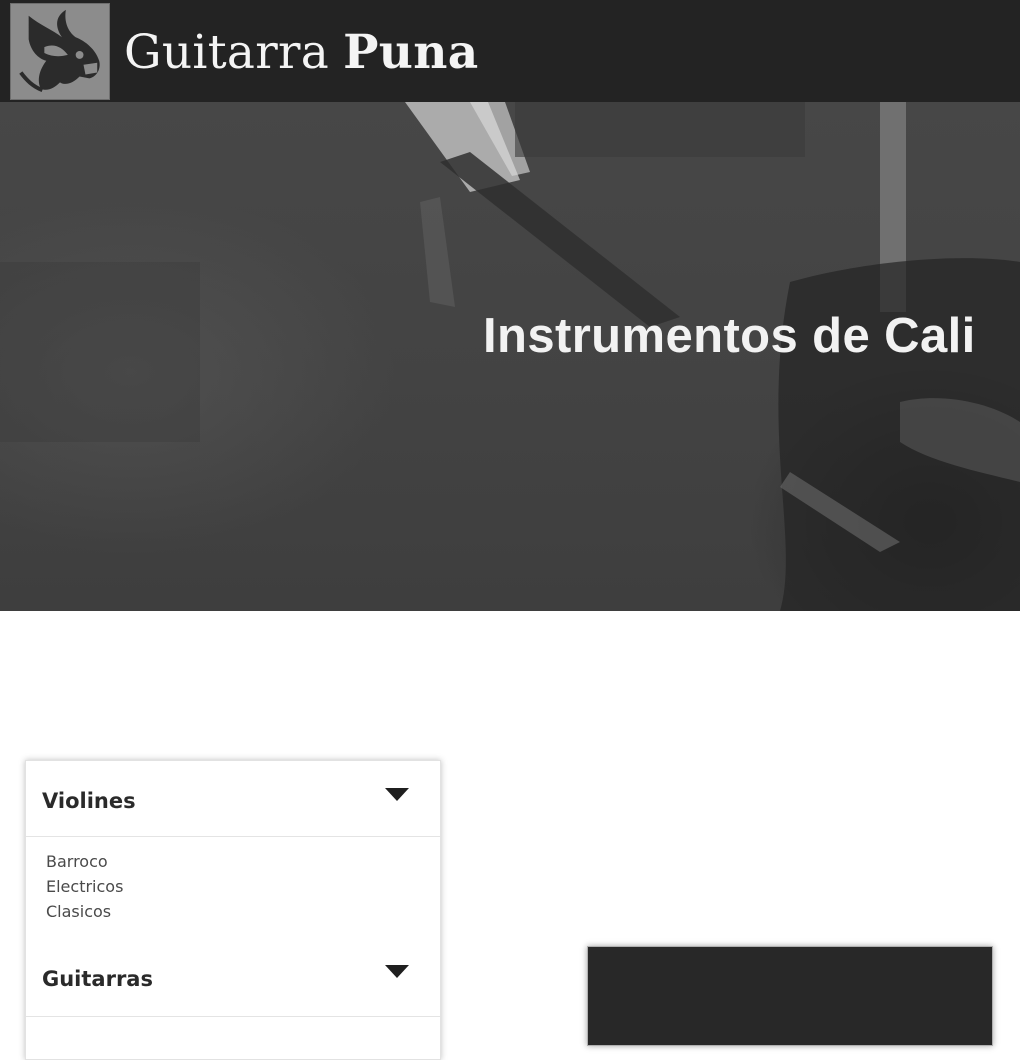 The width and height of the screenshot is (1020, 1060). I want to click on logo-graphic, so click(60, 51).